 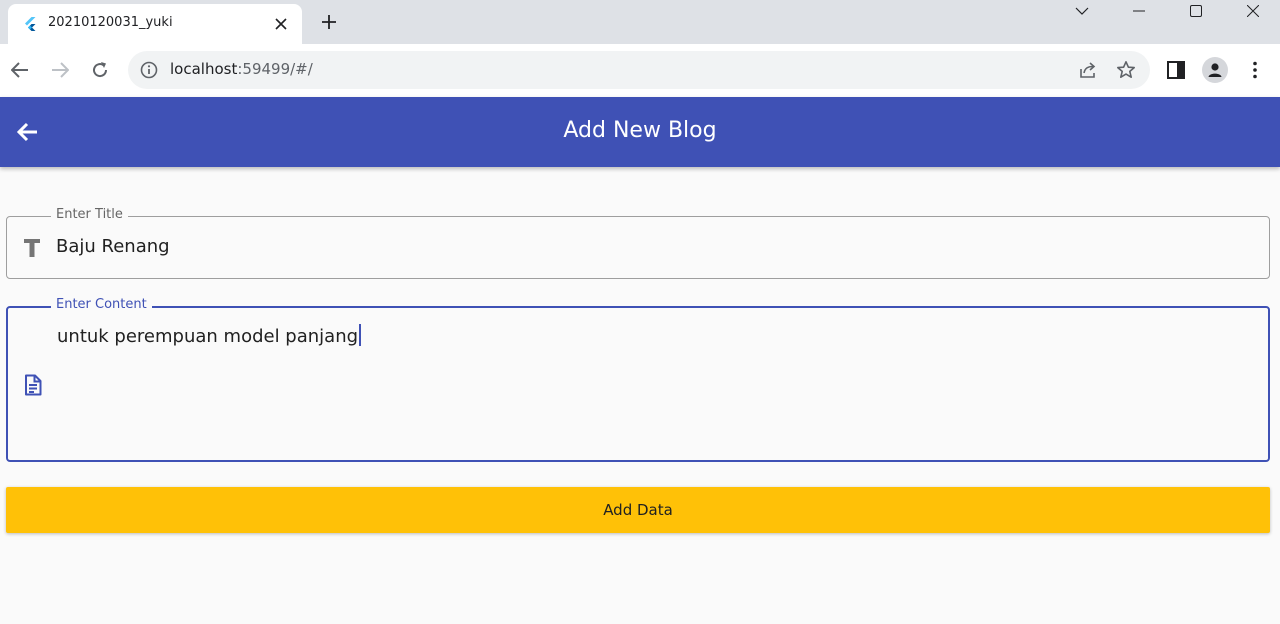 What do you see at coordinates (149, 70) in the screenshot?
I see `info-icon` at bounding box center [149, 70].